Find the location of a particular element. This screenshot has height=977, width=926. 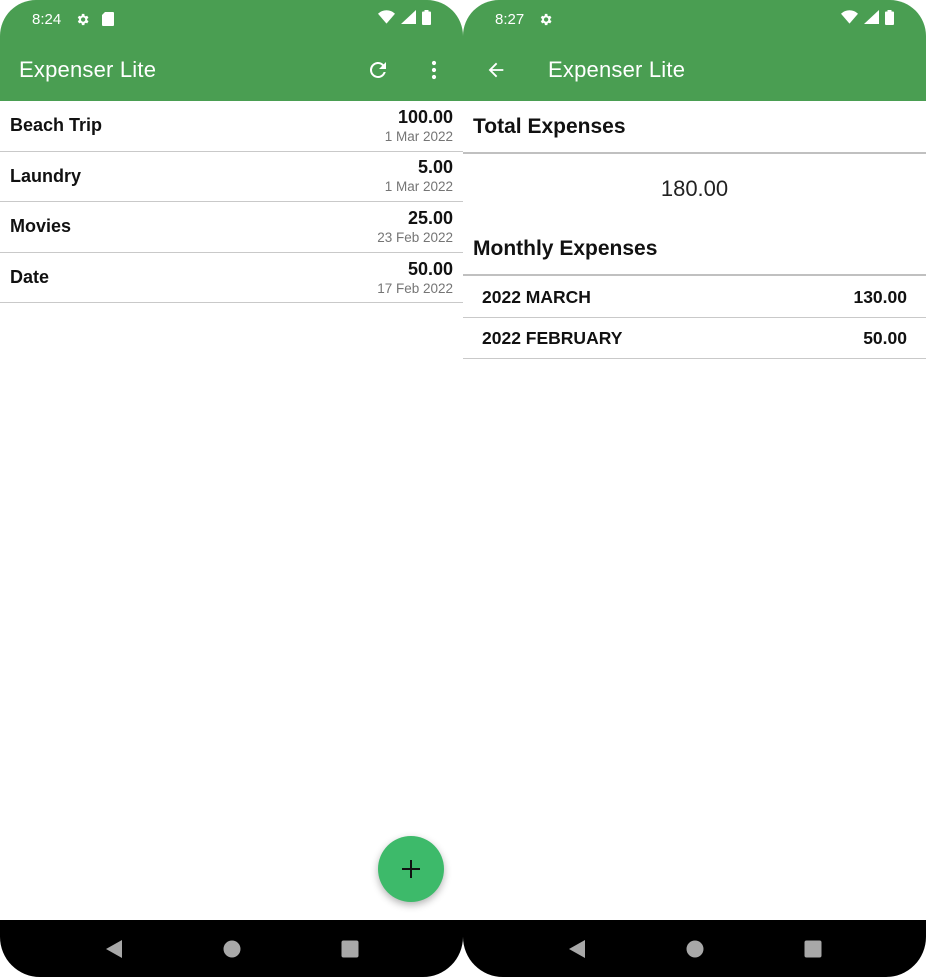

list-item: Laundry 5.00 1 Mar 2022 is located at coordinates (231, 177).